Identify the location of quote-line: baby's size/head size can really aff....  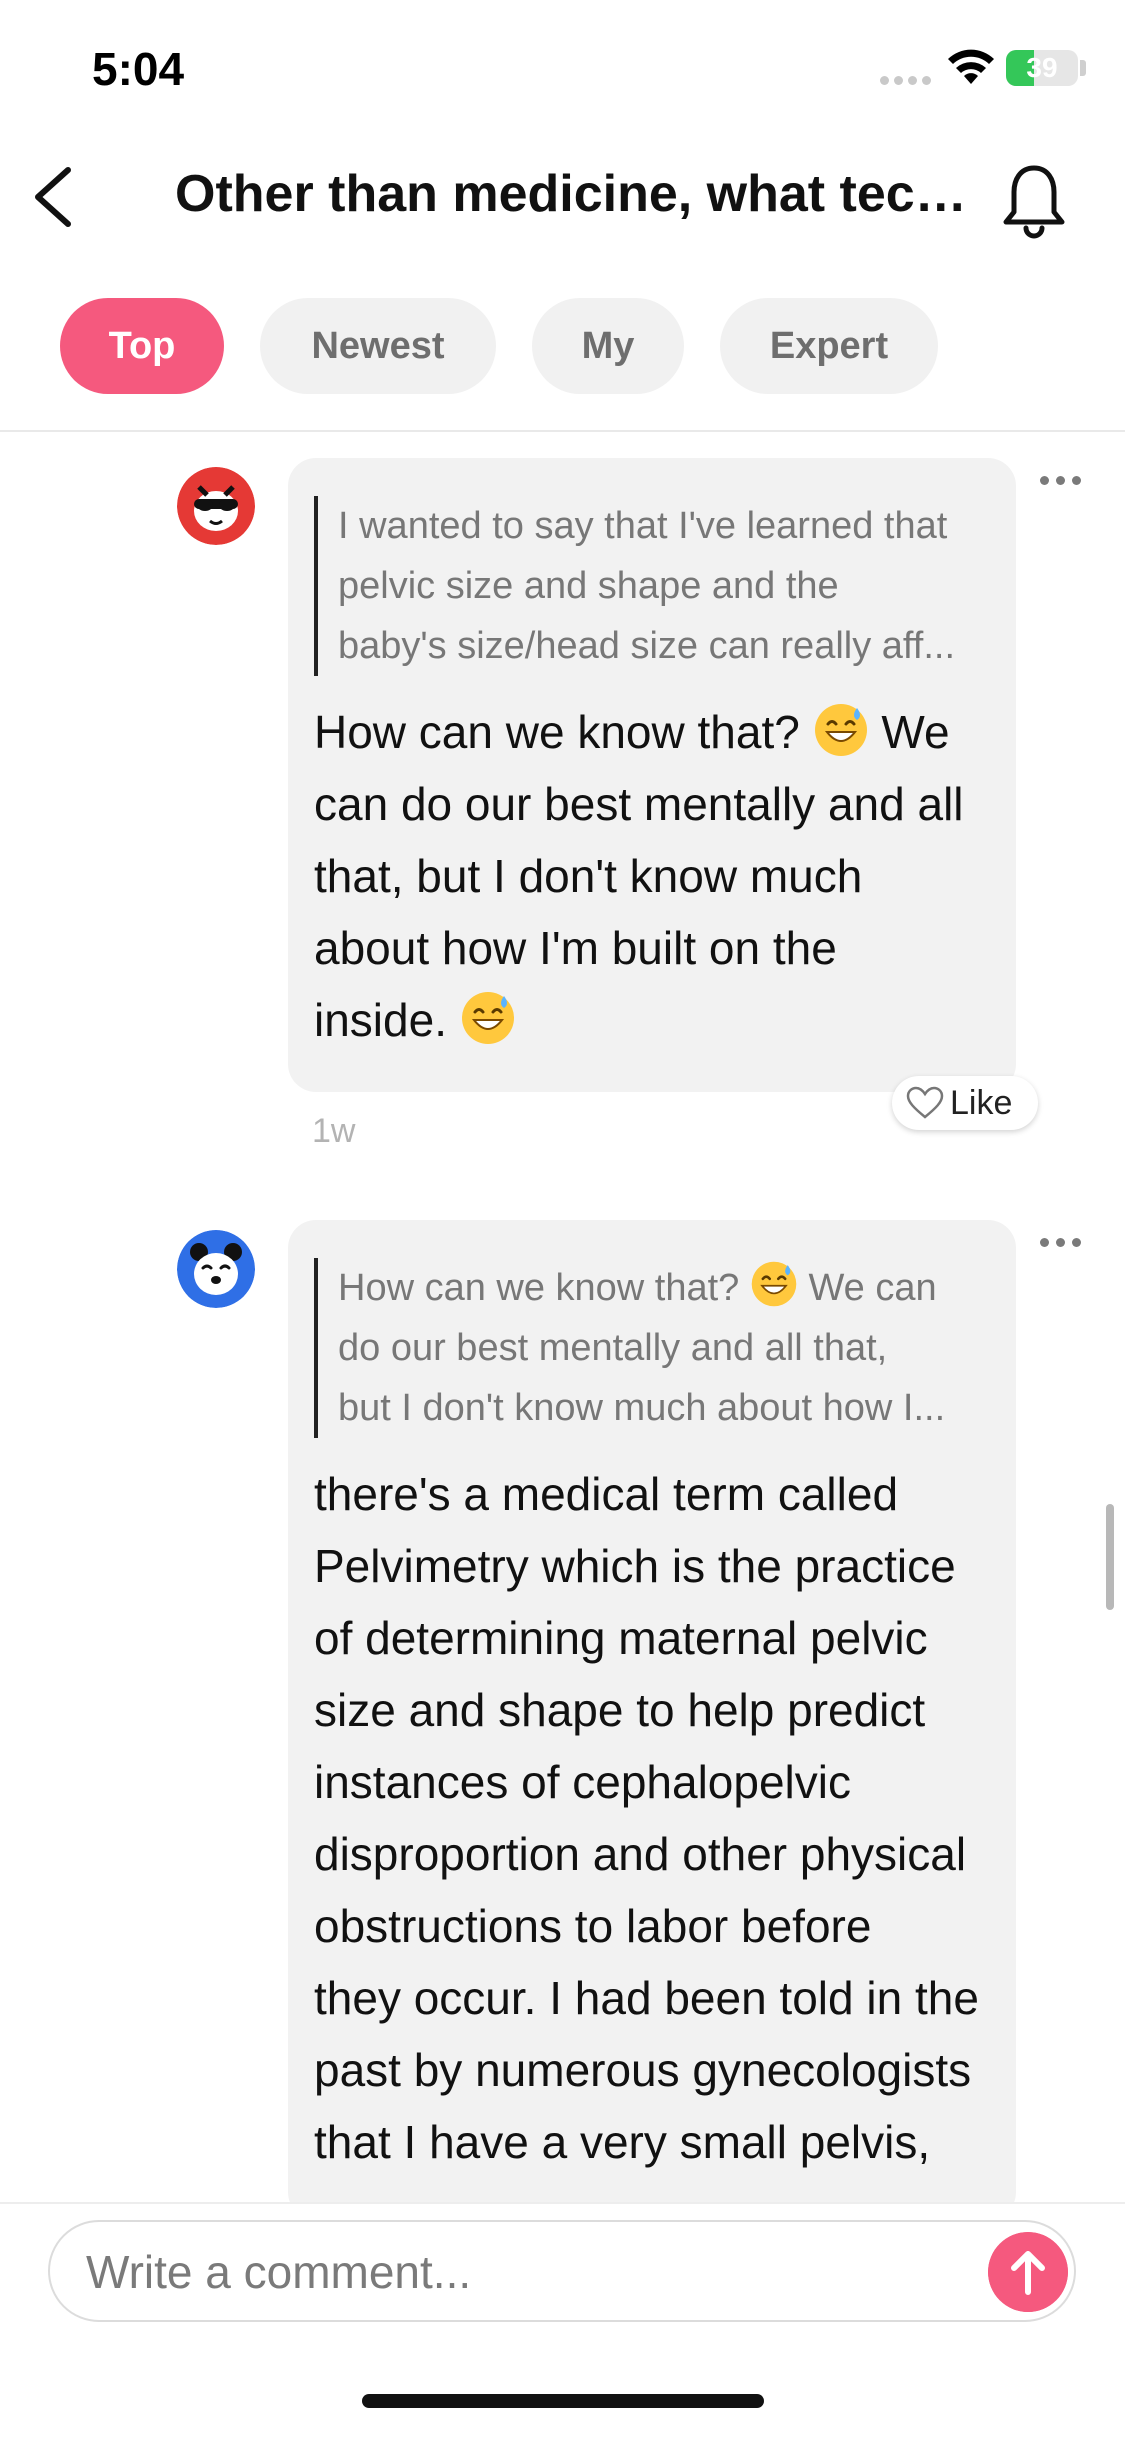
(646, 646).